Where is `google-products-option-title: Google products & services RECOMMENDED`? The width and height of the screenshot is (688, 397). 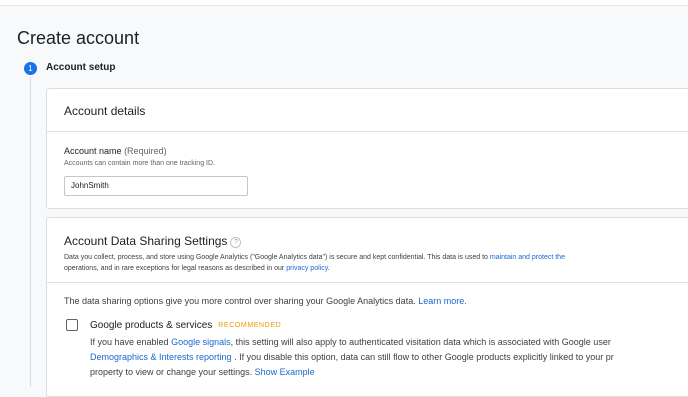 google-products-option-title: Google products & services RECOMMENDED is located at coordinates (185, 325).